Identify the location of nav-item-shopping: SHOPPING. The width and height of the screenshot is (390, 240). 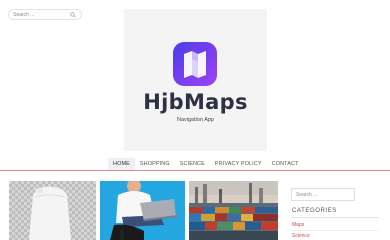
(155, 164).